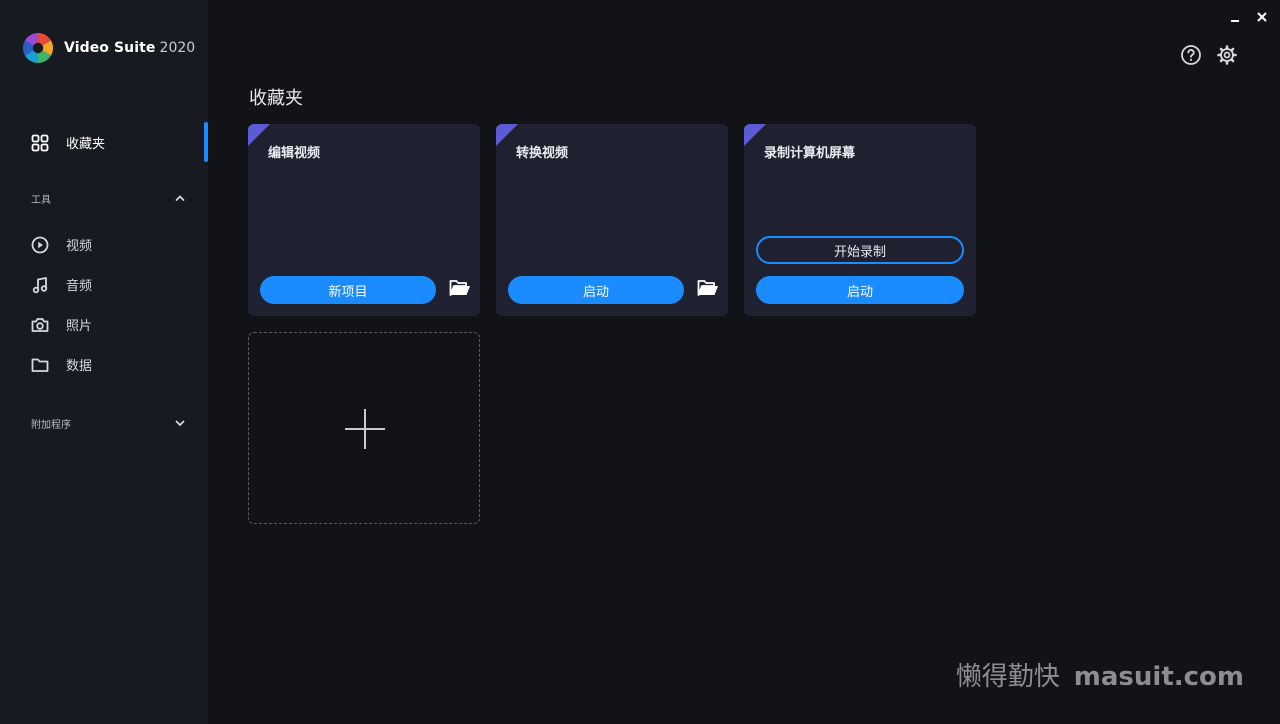 This screenshot has height=724, width=1280. Describe the element at coordinates (51, 425) in the screenshot. I see `section-addons-label: 附加程序` at that location.